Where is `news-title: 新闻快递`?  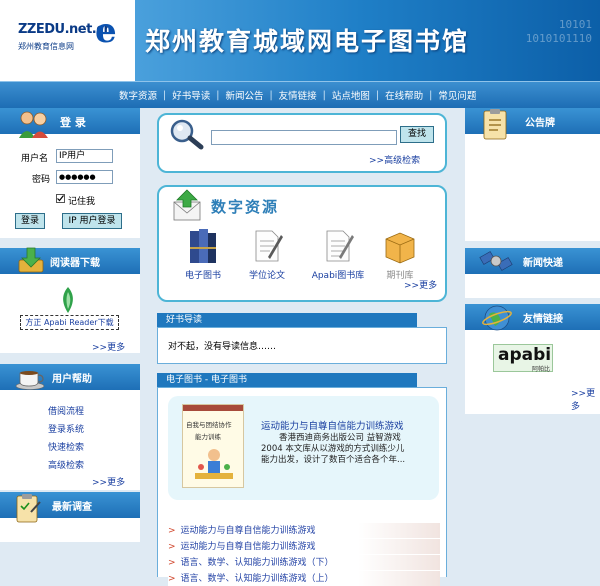
news-title: 新闻快递 is located at coordinates (543, 263).